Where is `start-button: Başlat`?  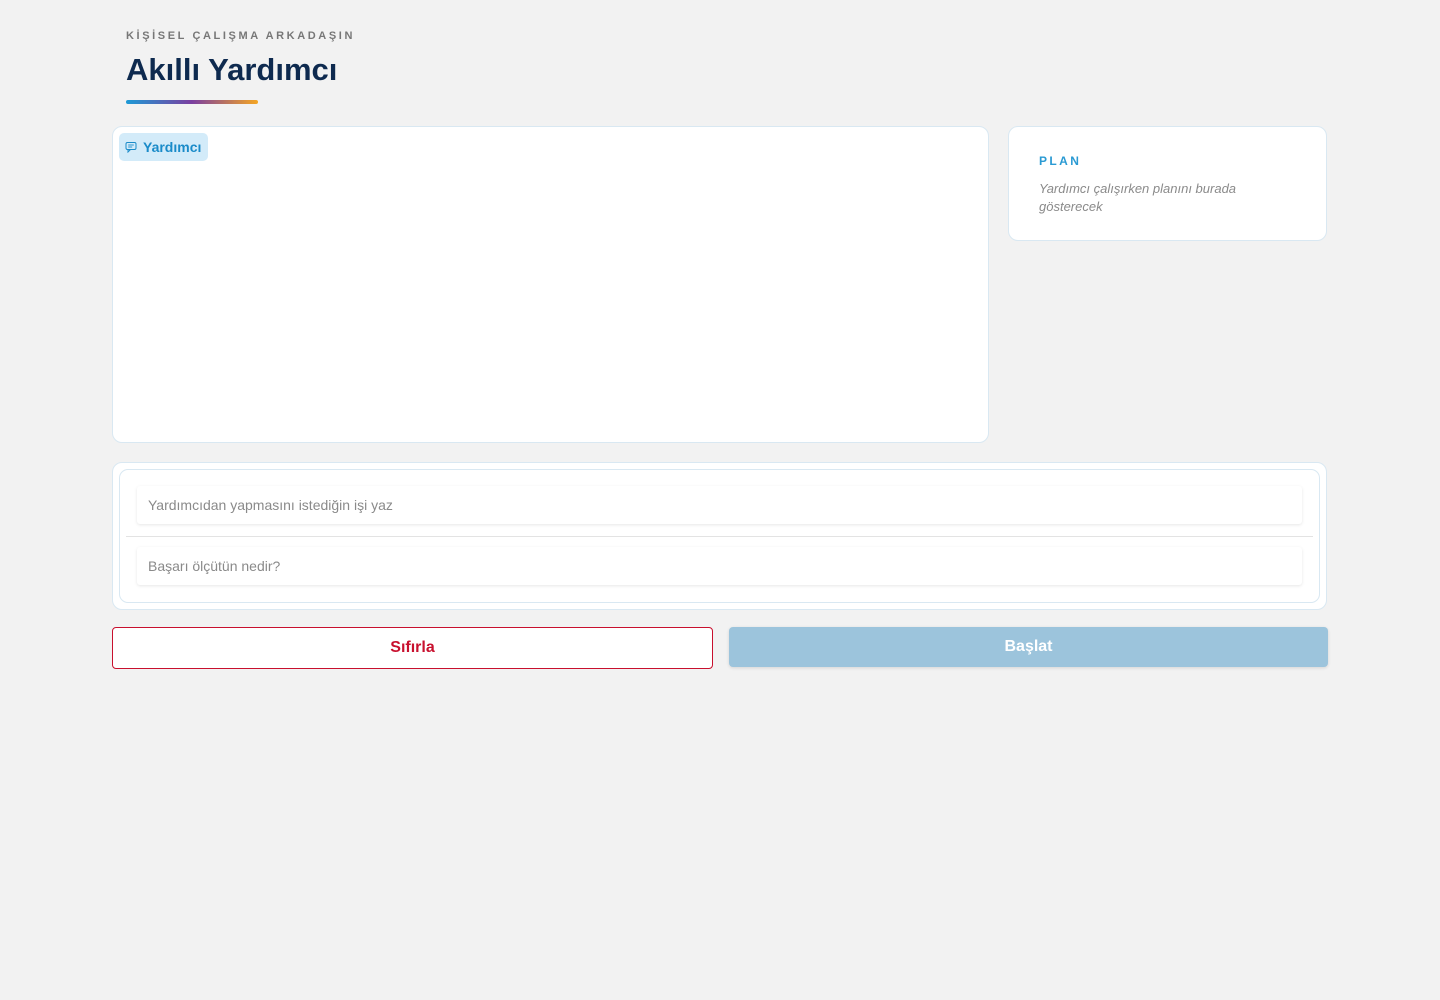
start-button: Başlat is located at coordinates (1028, 647).